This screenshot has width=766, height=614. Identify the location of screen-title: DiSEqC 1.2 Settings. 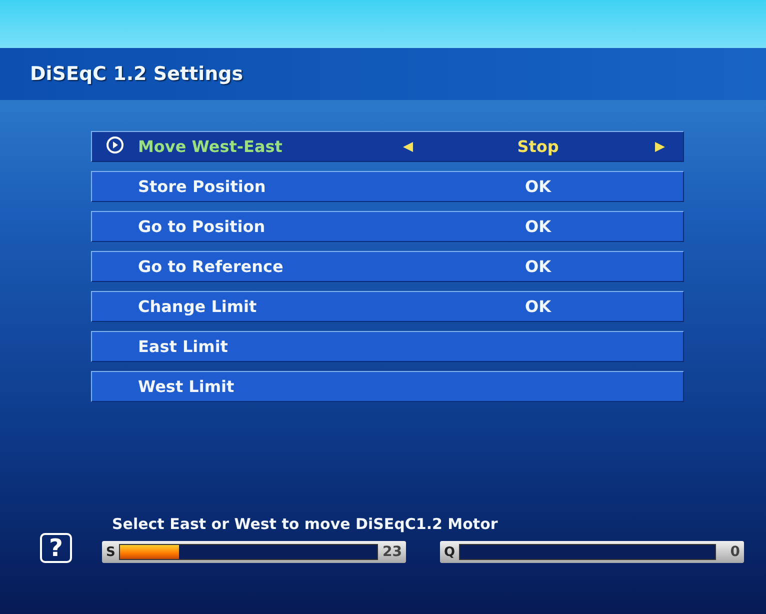
(137, 74).